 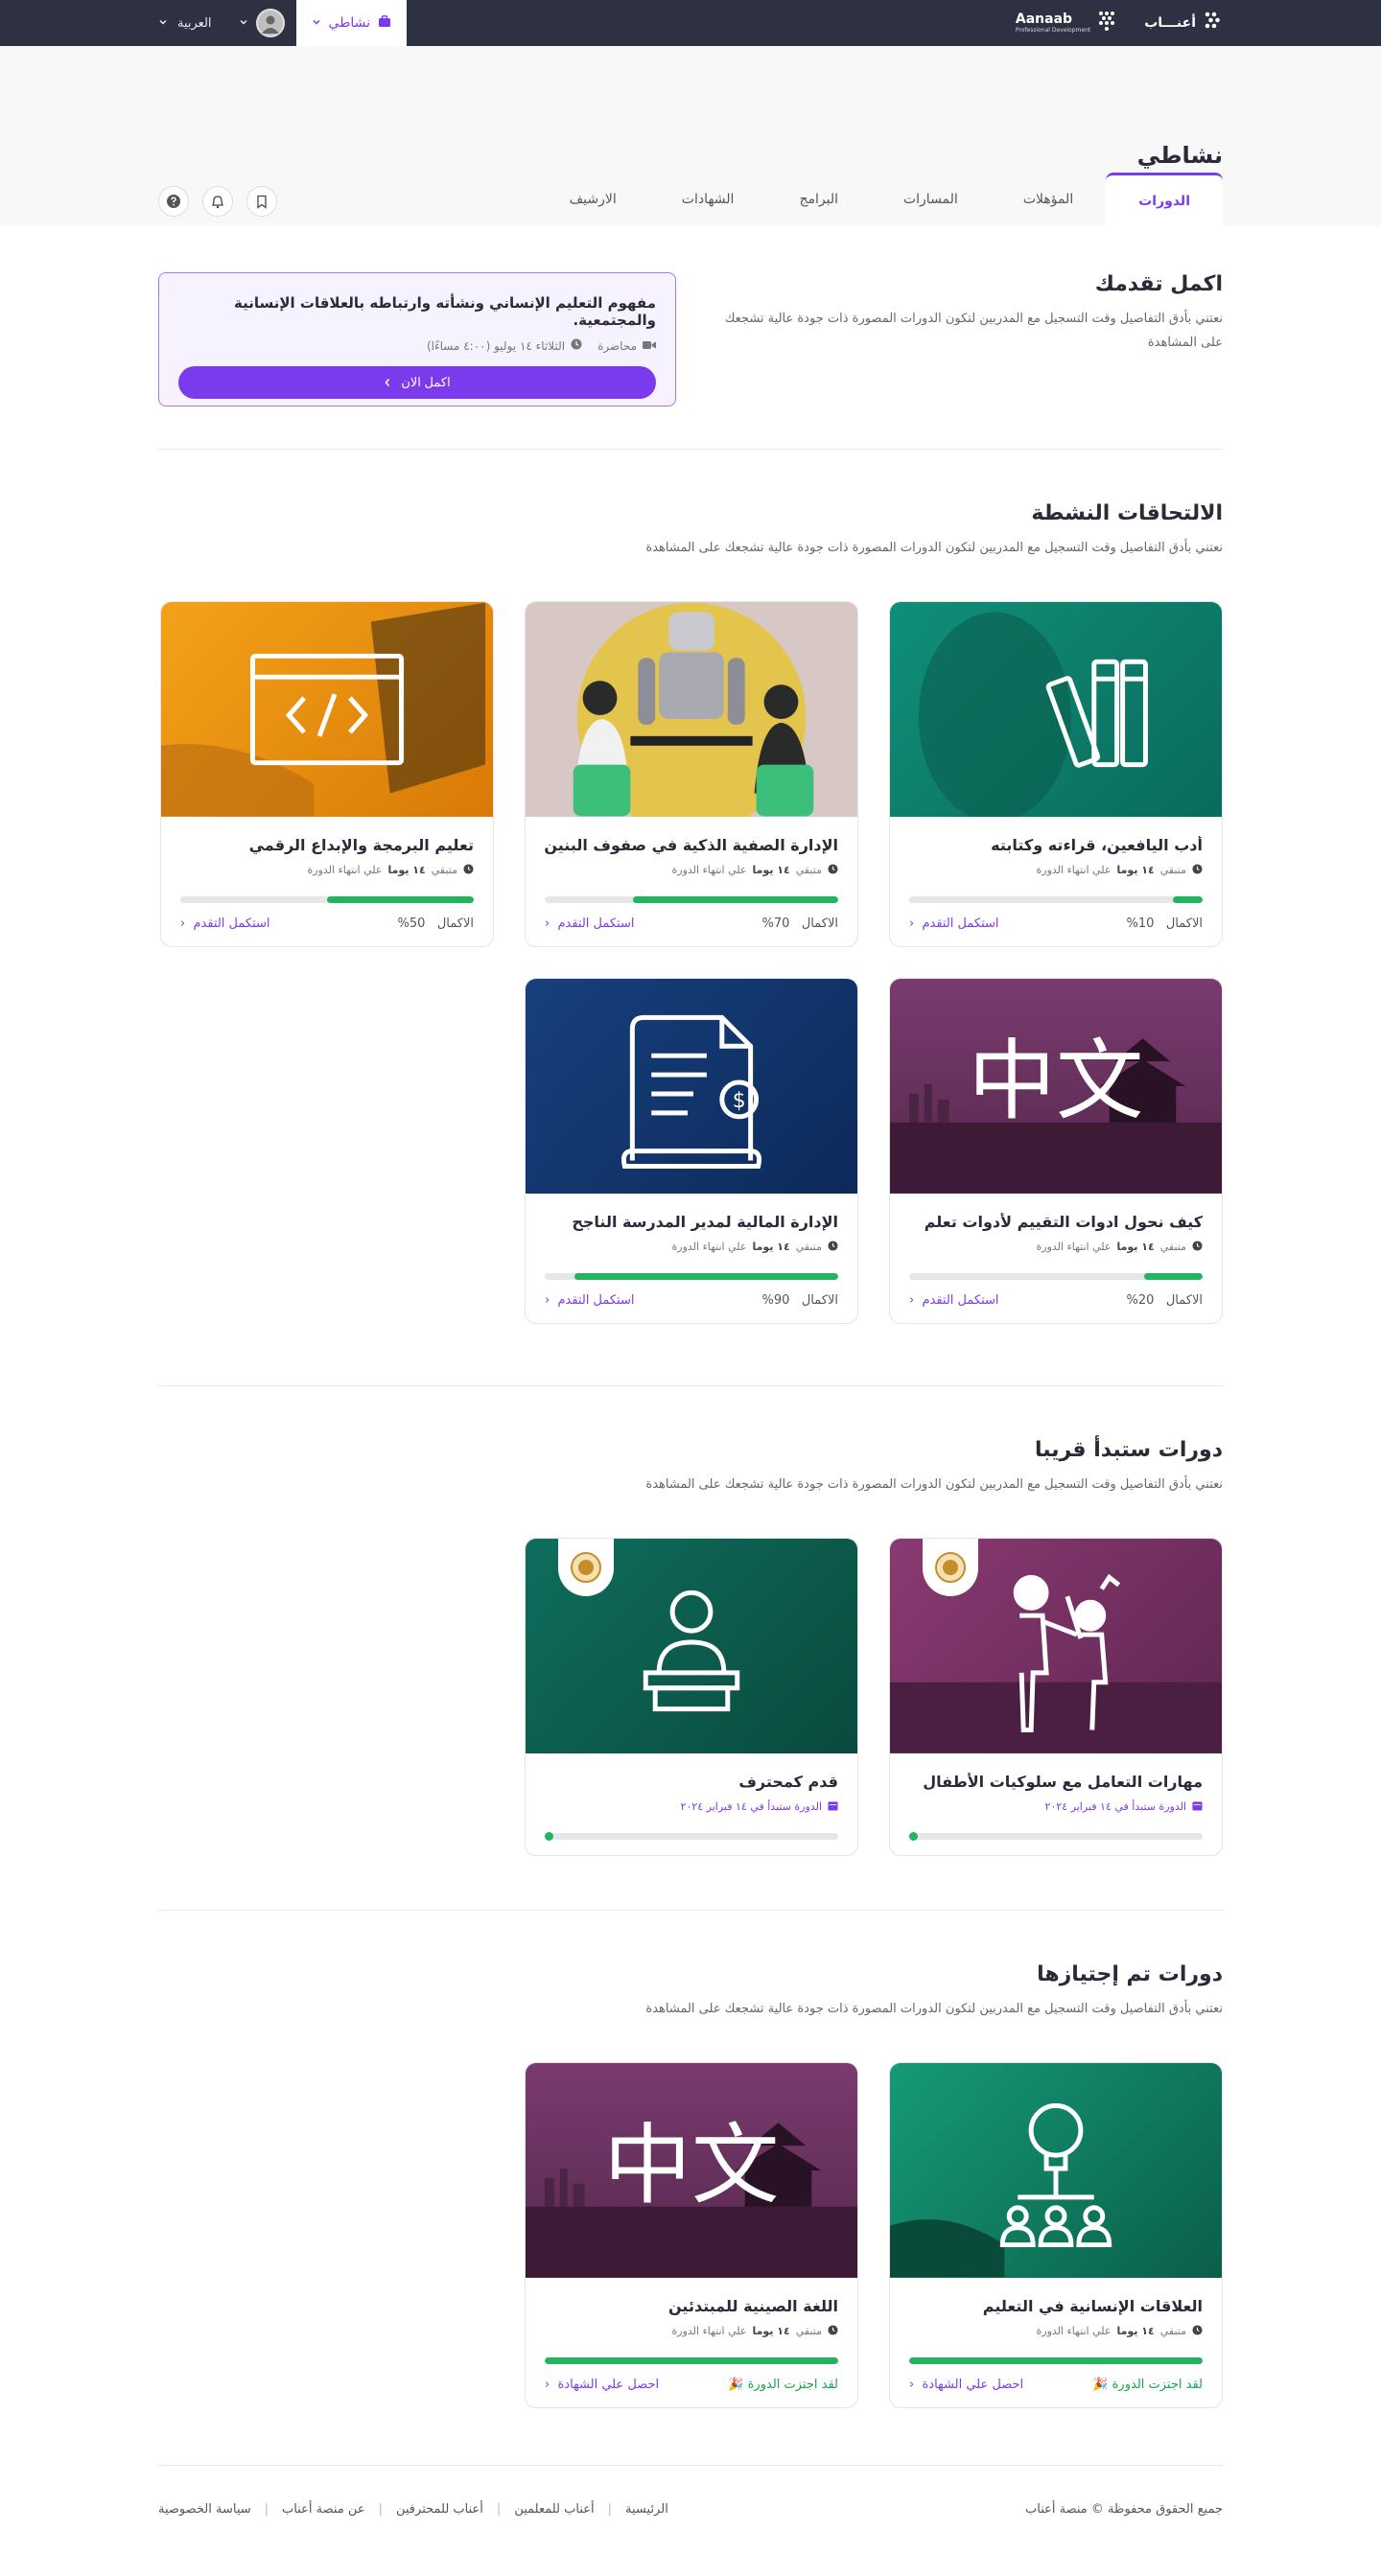 I want to click on tab-courses: الدورات, so click(x=1165, y=200).